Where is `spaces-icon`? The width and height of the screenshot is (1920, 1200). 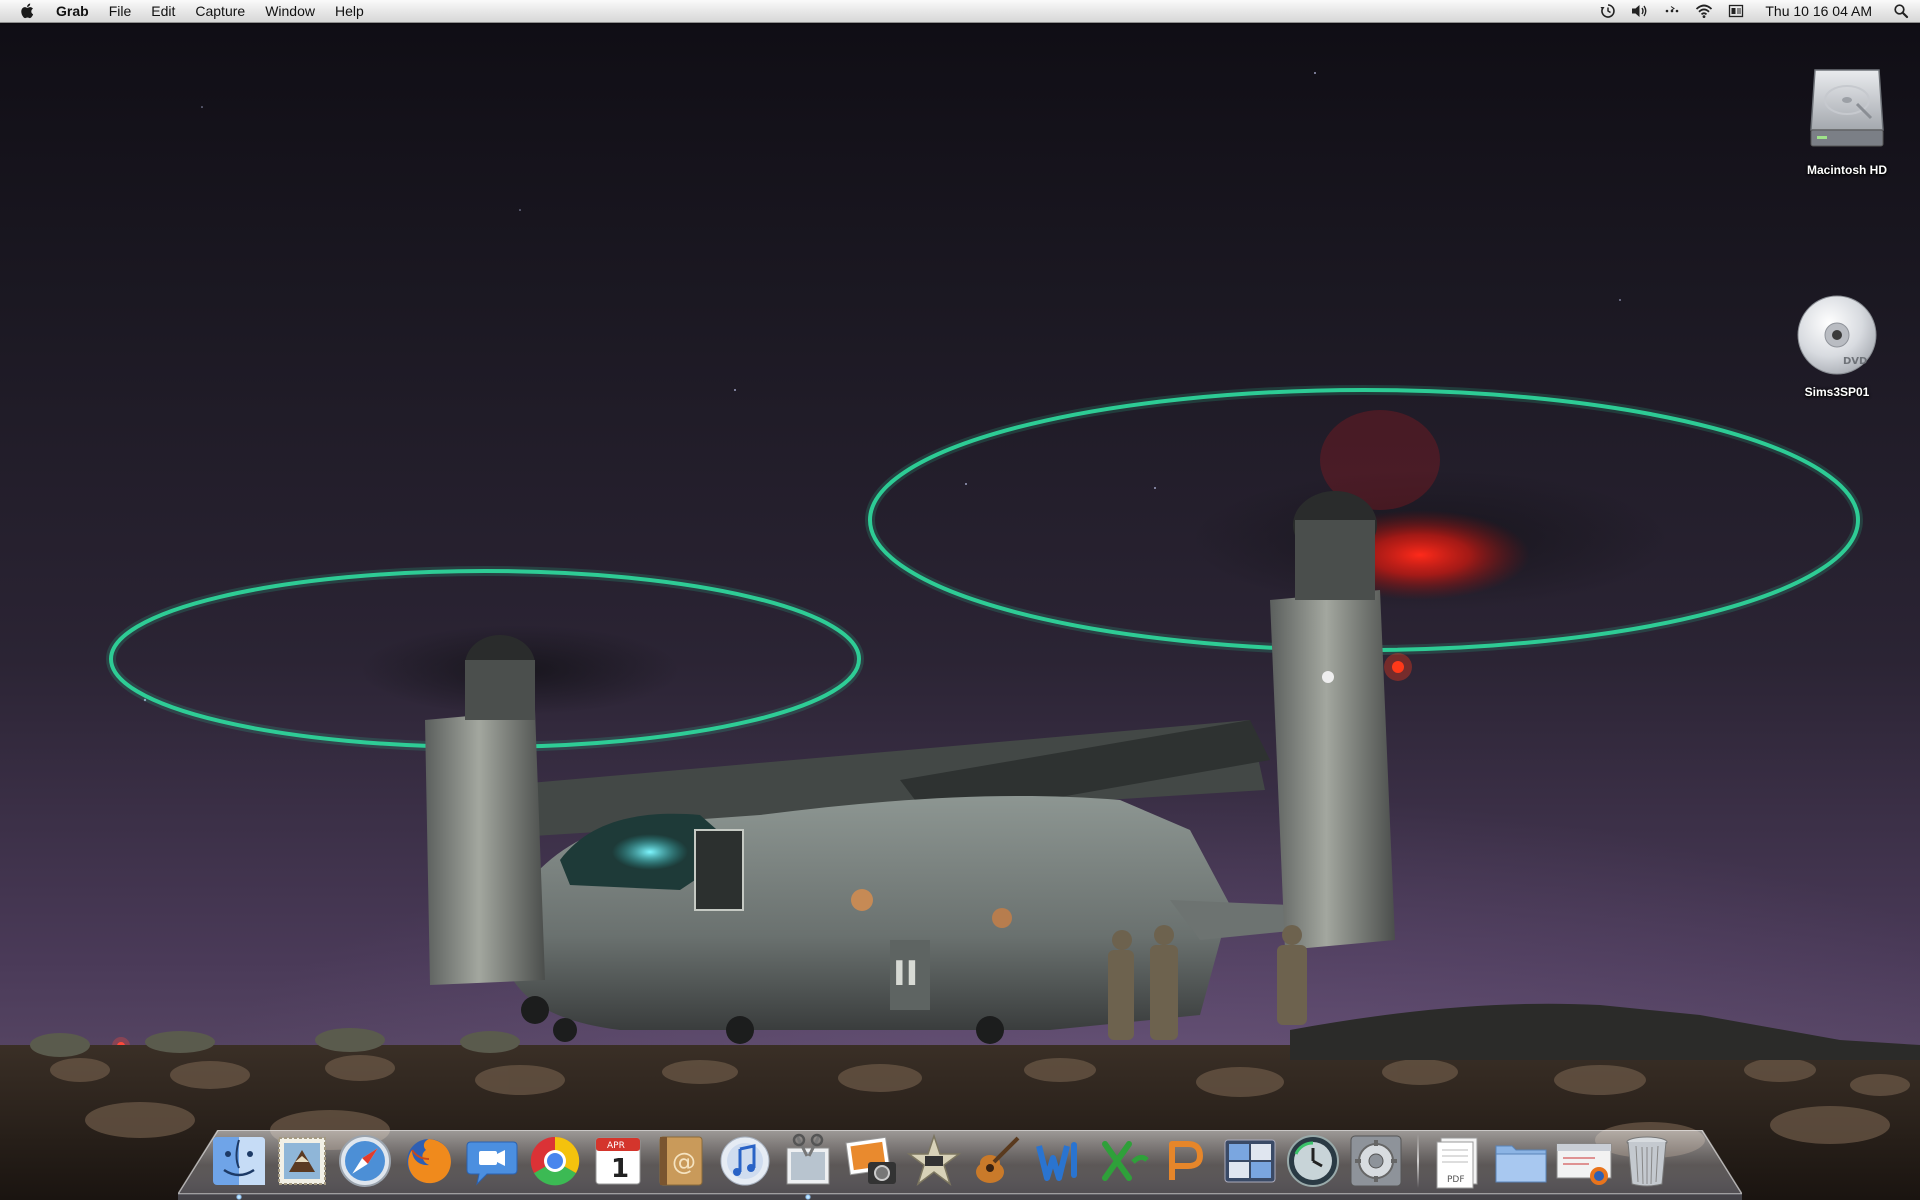 spaces-icon is located at coordinates (1250, 1161).